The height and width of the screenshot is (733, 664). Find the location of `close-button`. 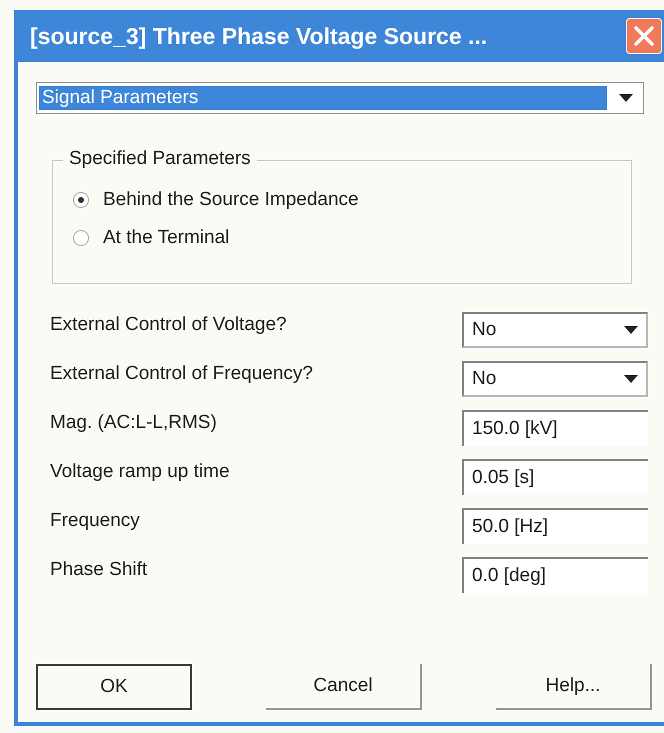

close-button is located at coordinates (644, 36).